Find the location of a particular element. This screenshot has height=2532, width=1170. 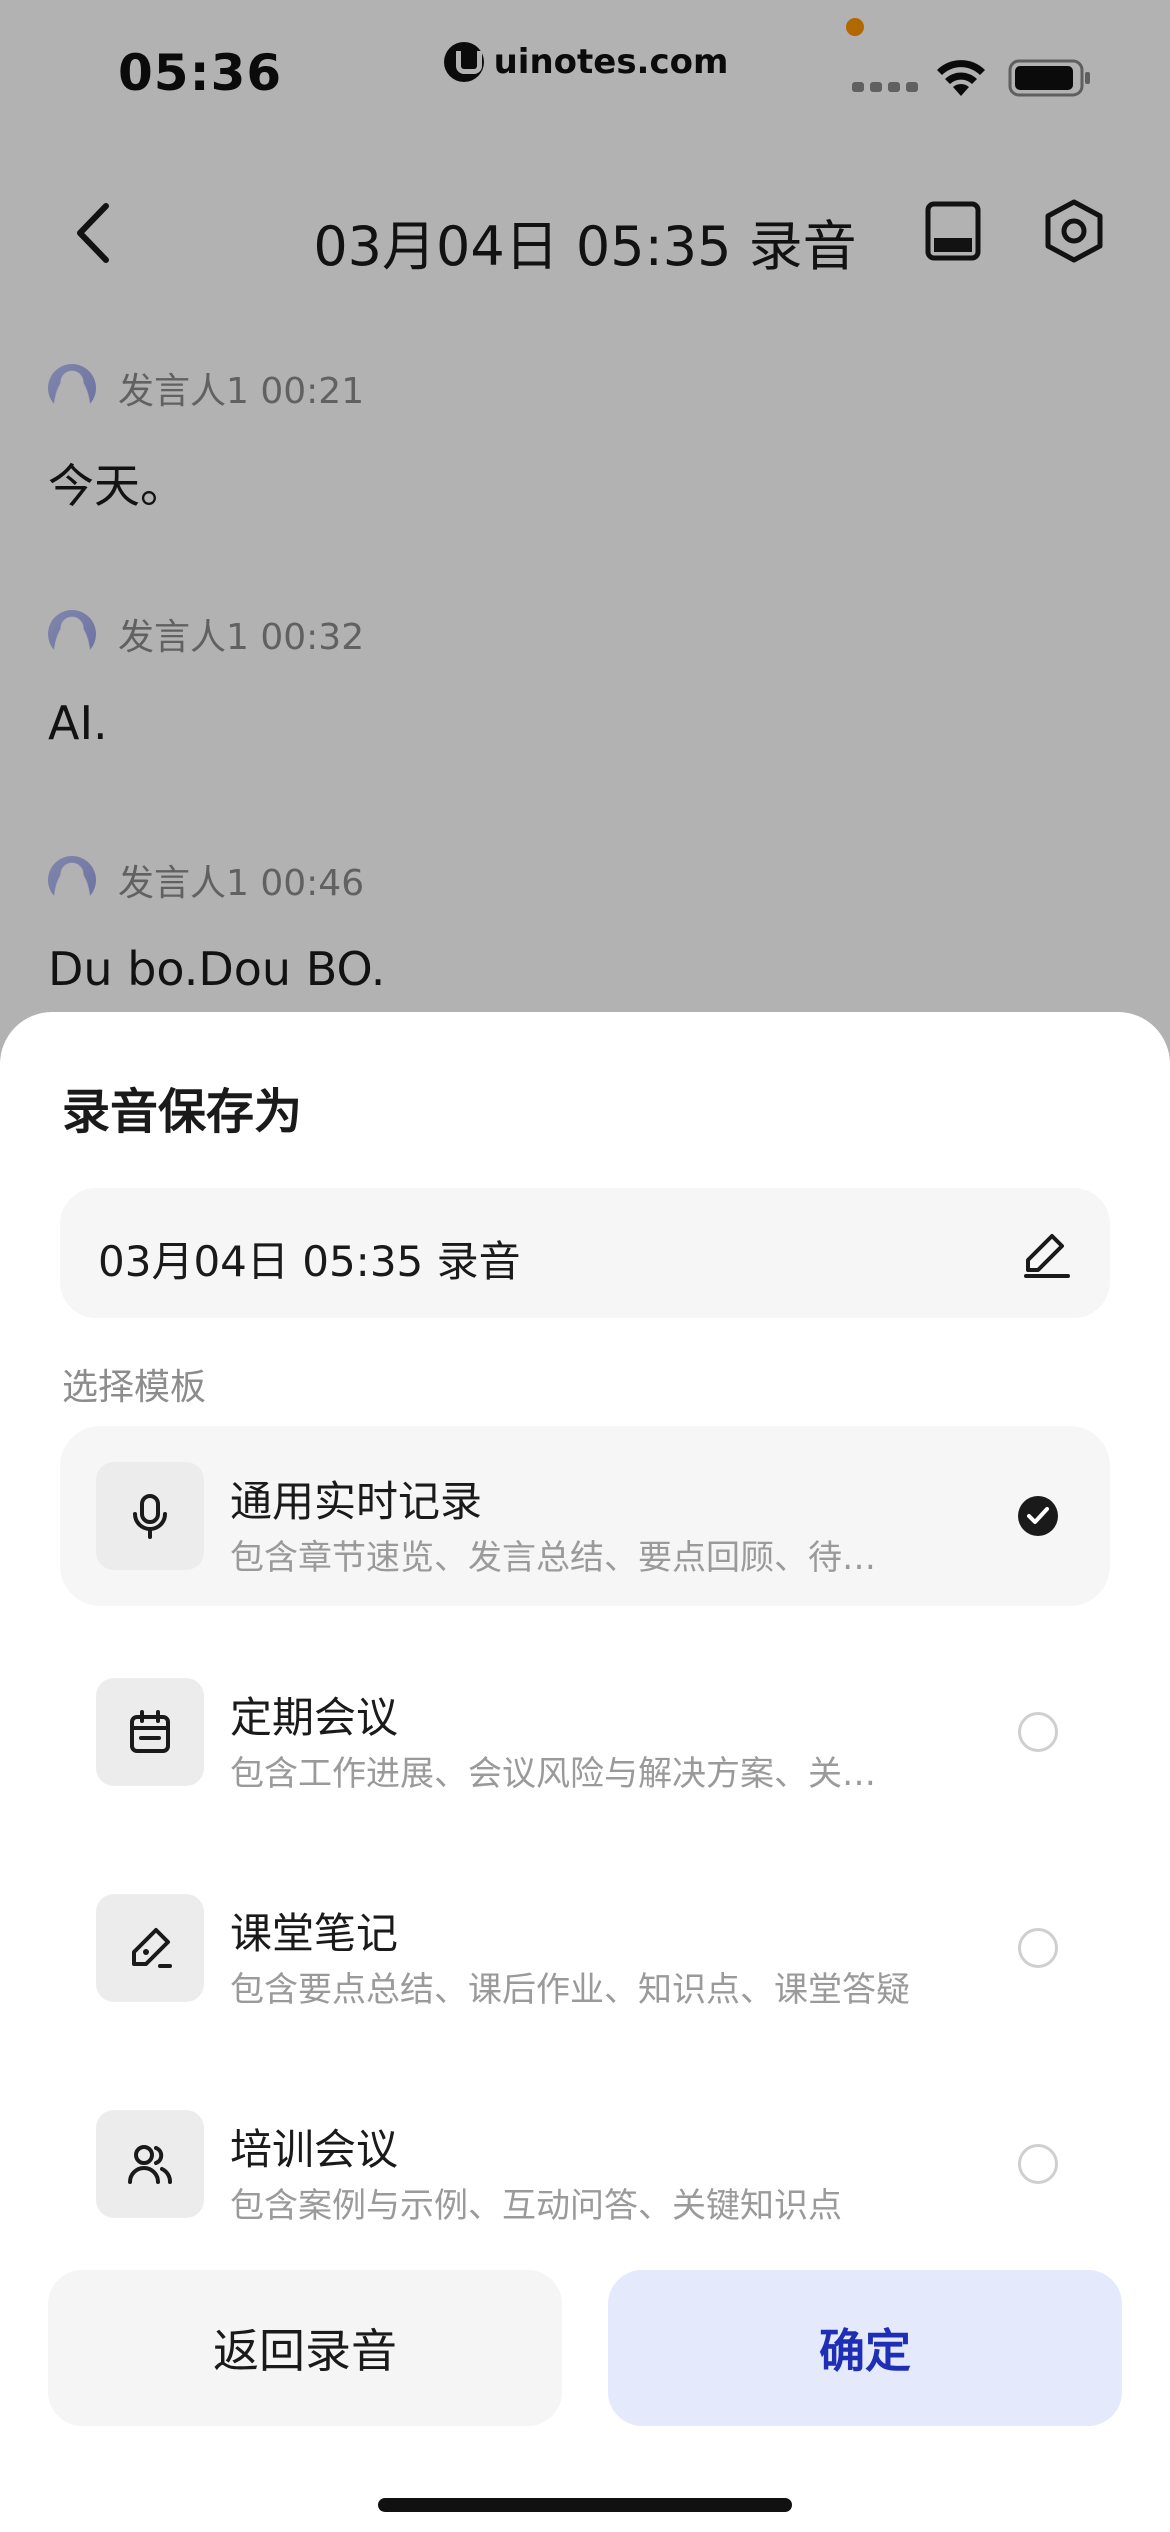

template-section-label: 选择模板 is located at coordinates (134, 1387).